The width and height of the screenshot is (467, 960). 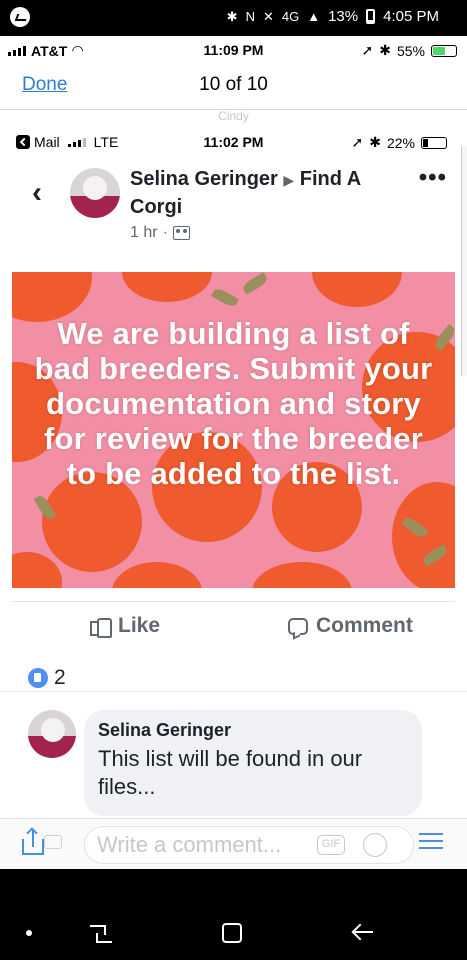 I want to click on inner-status-right: ➚ ✱ 22%, so click(x=399, y=142).